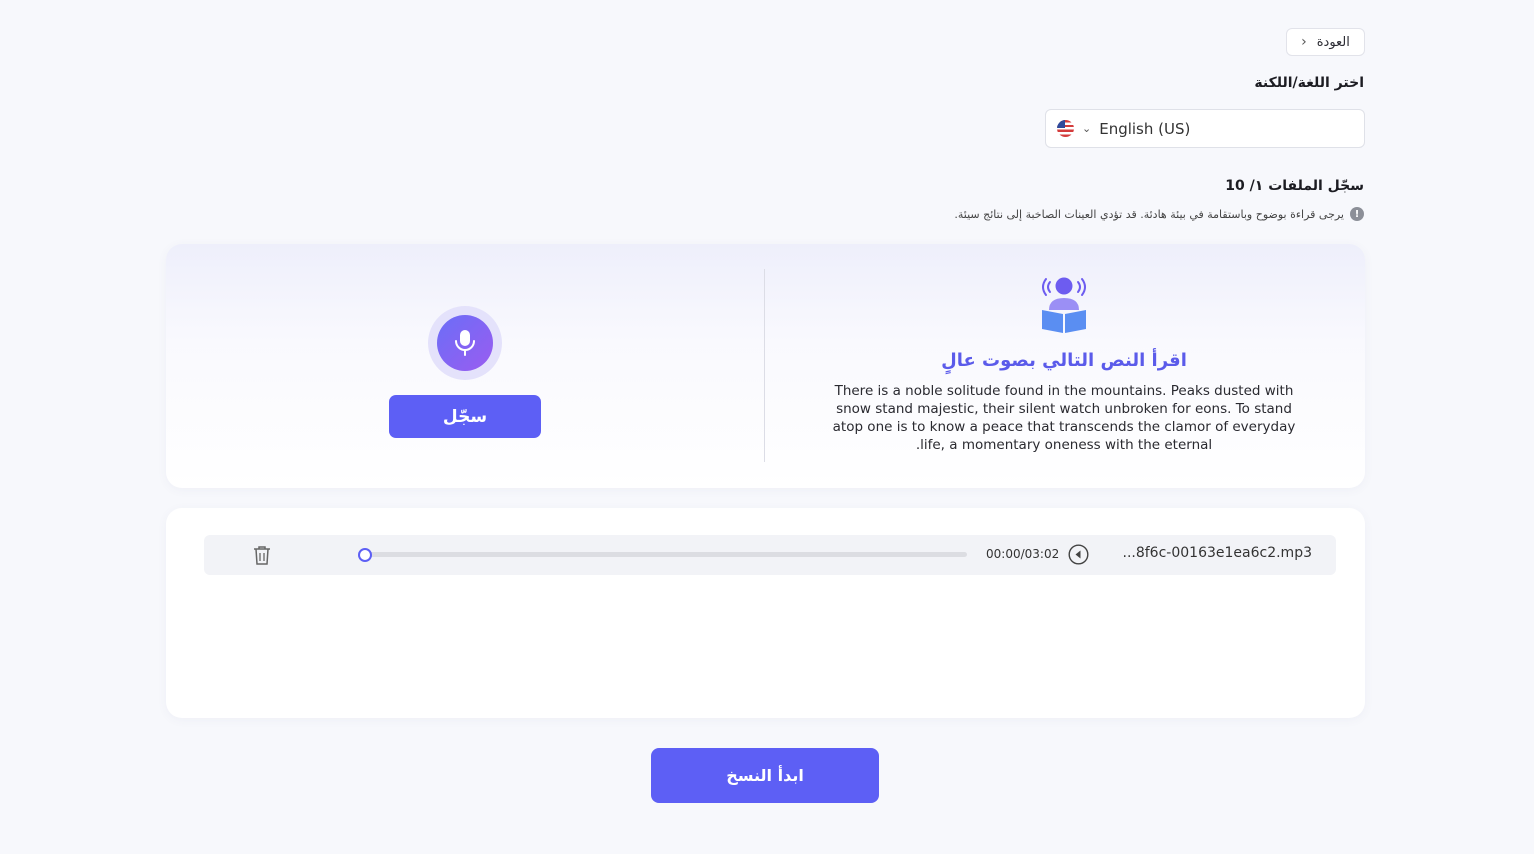 This screenshot has height=854, width=1534. What do you see at coordinates (465, 416) in the screenshot?
I see `record-button: سجّل` at bounding box center [465, 416].